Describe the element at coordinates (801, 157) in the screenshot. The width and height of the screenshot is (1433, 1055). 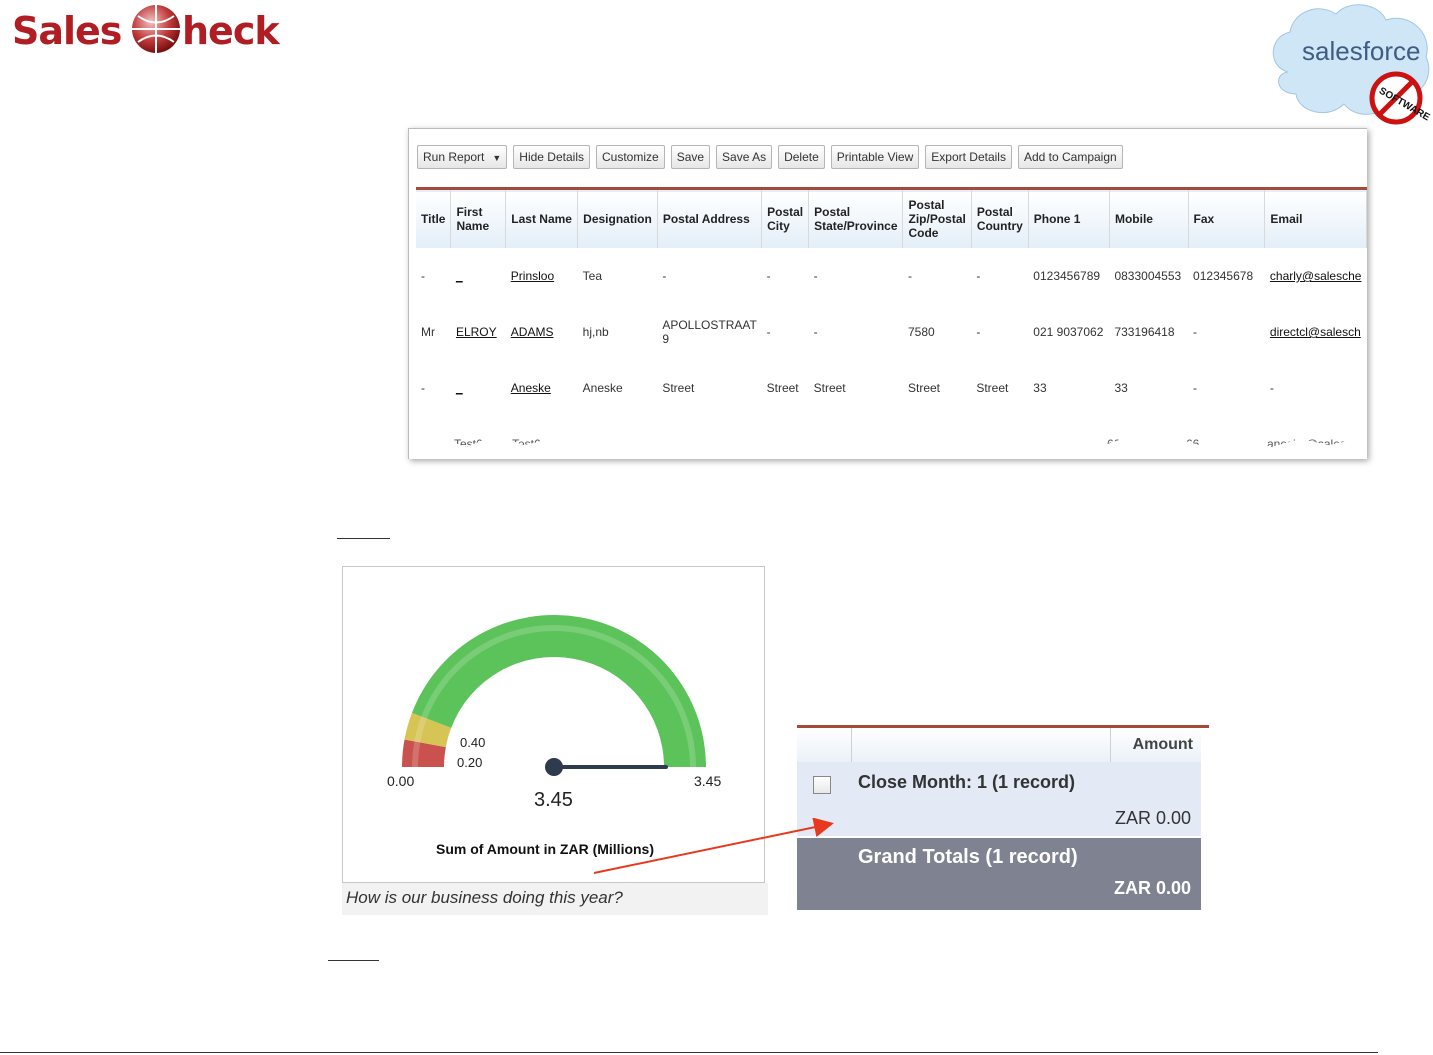
I see `delete-button: Delete` at that location.